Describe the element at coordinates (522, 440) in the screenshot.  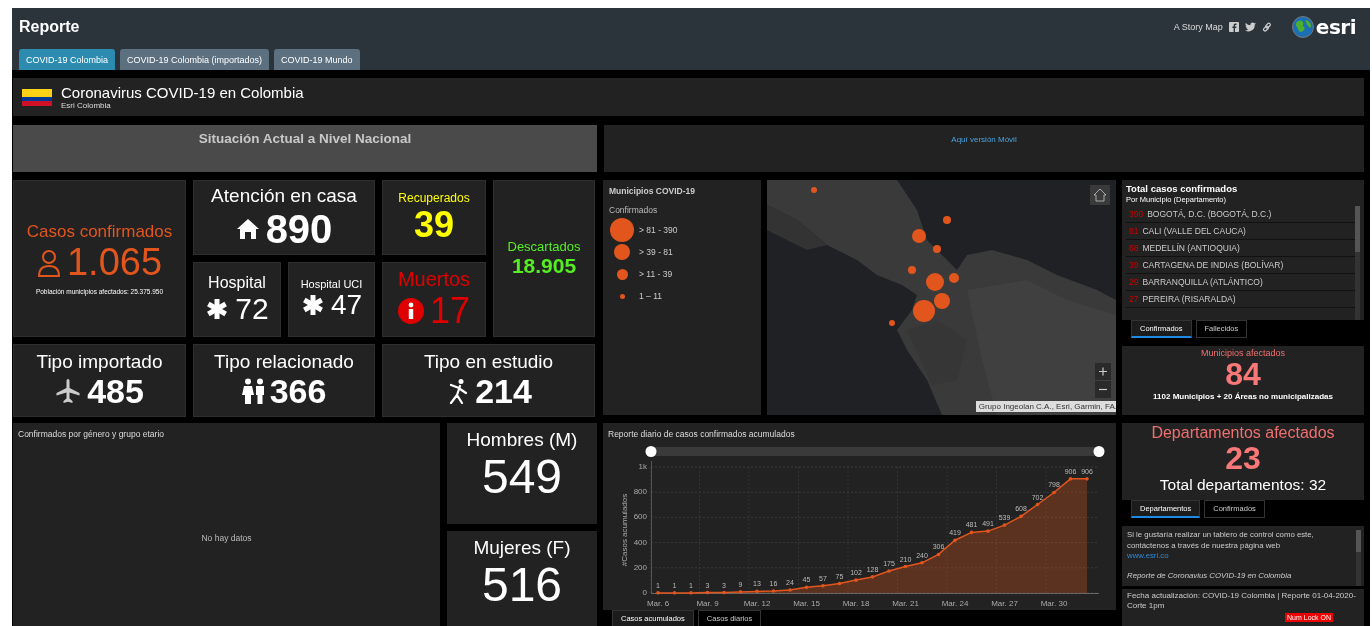
I see `stat-label: Hombres (M)` at that location.